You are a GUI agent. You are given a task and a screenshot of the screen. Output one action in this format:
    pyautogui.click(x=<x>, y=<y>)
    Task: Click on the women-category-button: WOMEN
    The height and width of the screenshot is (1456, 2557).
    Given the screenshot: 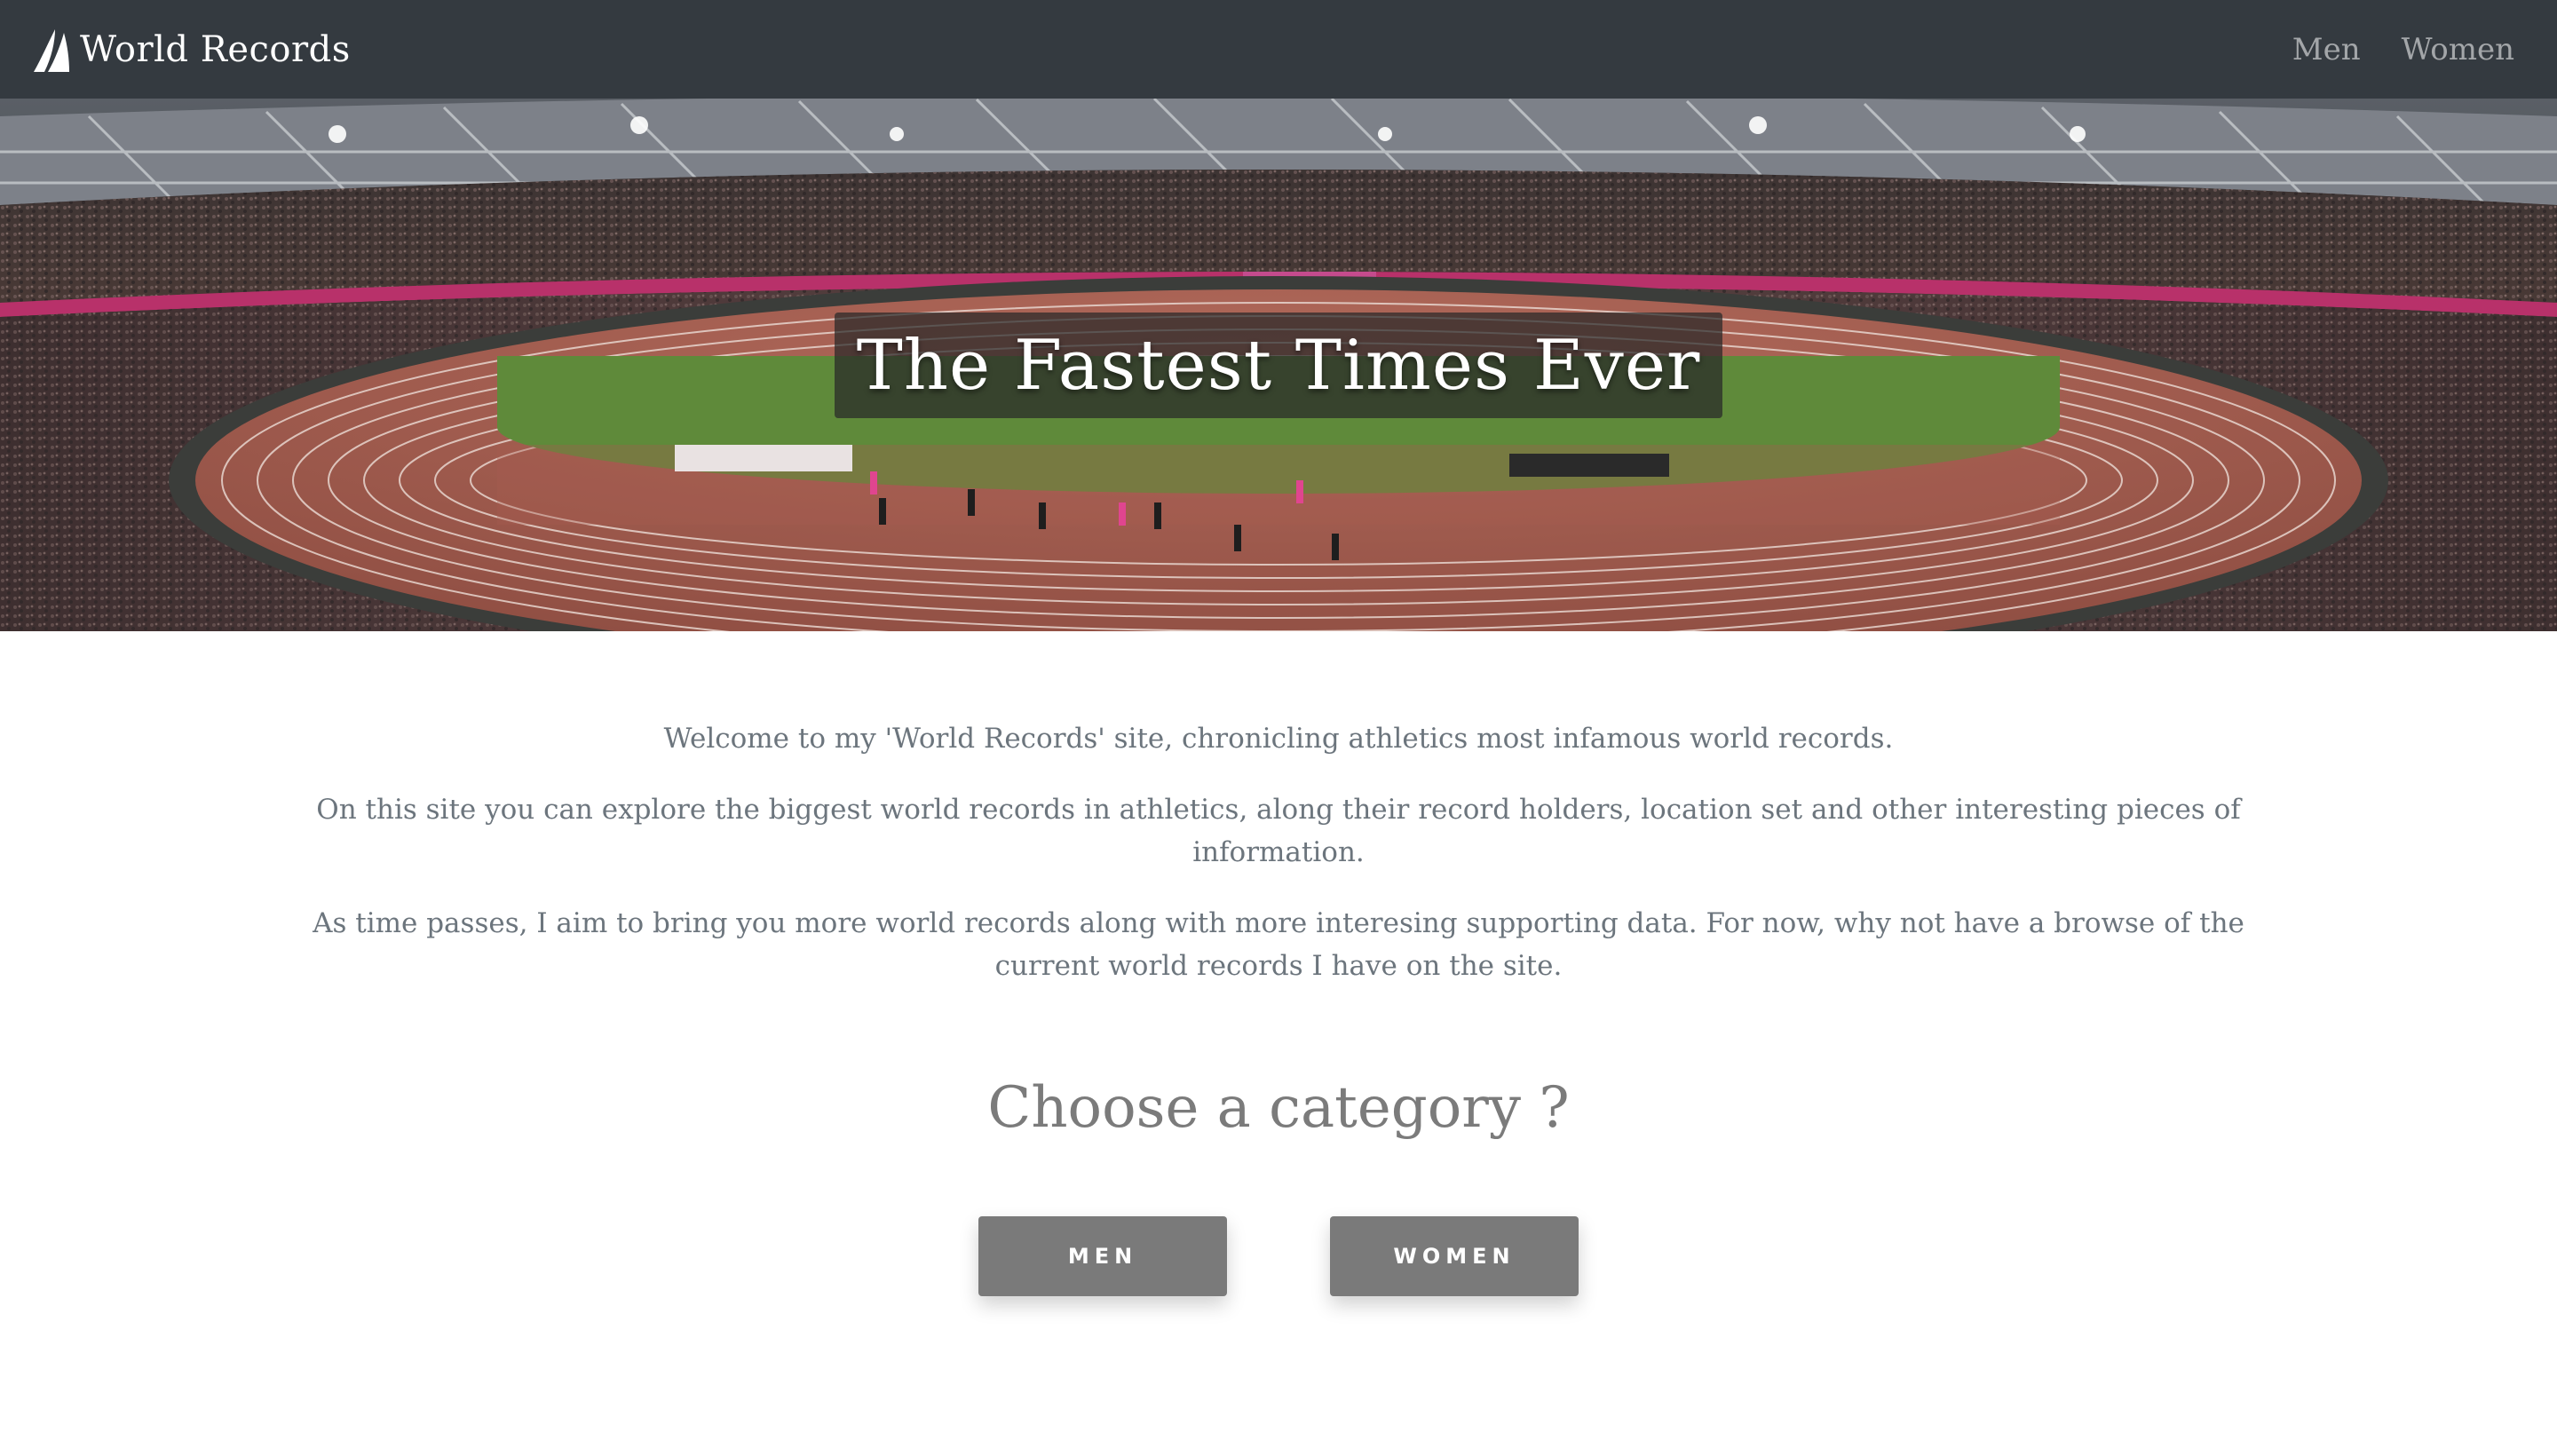 What is the action you would take?
    pyautogui.click(x=1454, y=1256)
    